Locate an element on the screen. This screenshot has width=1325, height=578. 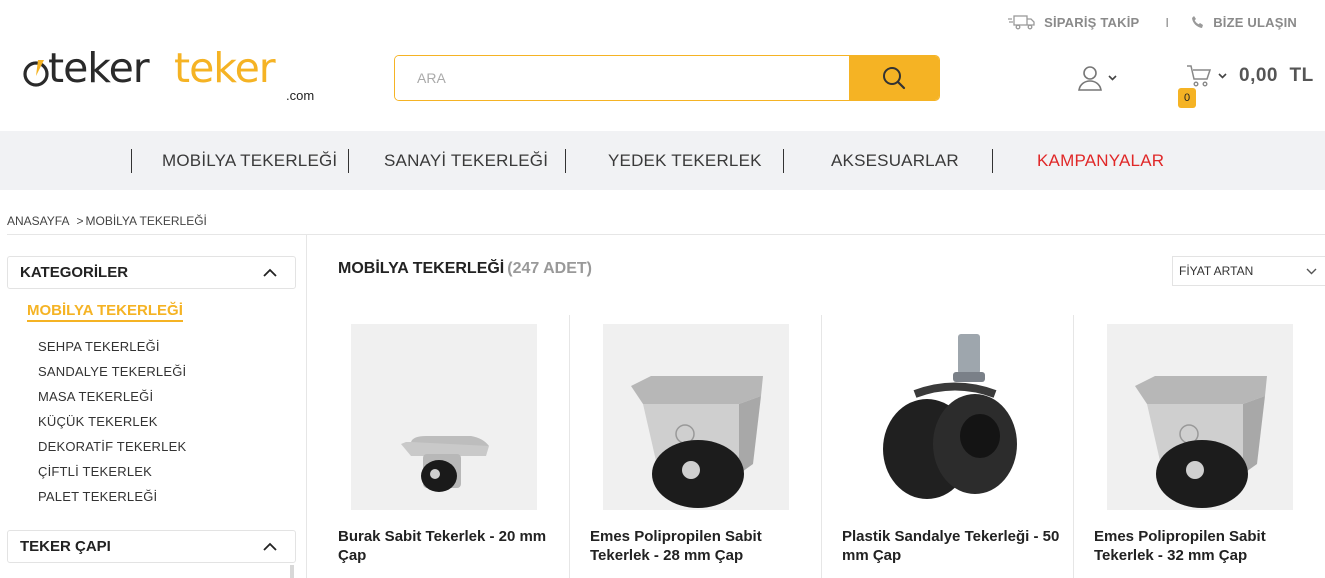
product-title: Plastik Sandalye Tekerleği - 50 mm Çap is located at coordinates (957, 546).